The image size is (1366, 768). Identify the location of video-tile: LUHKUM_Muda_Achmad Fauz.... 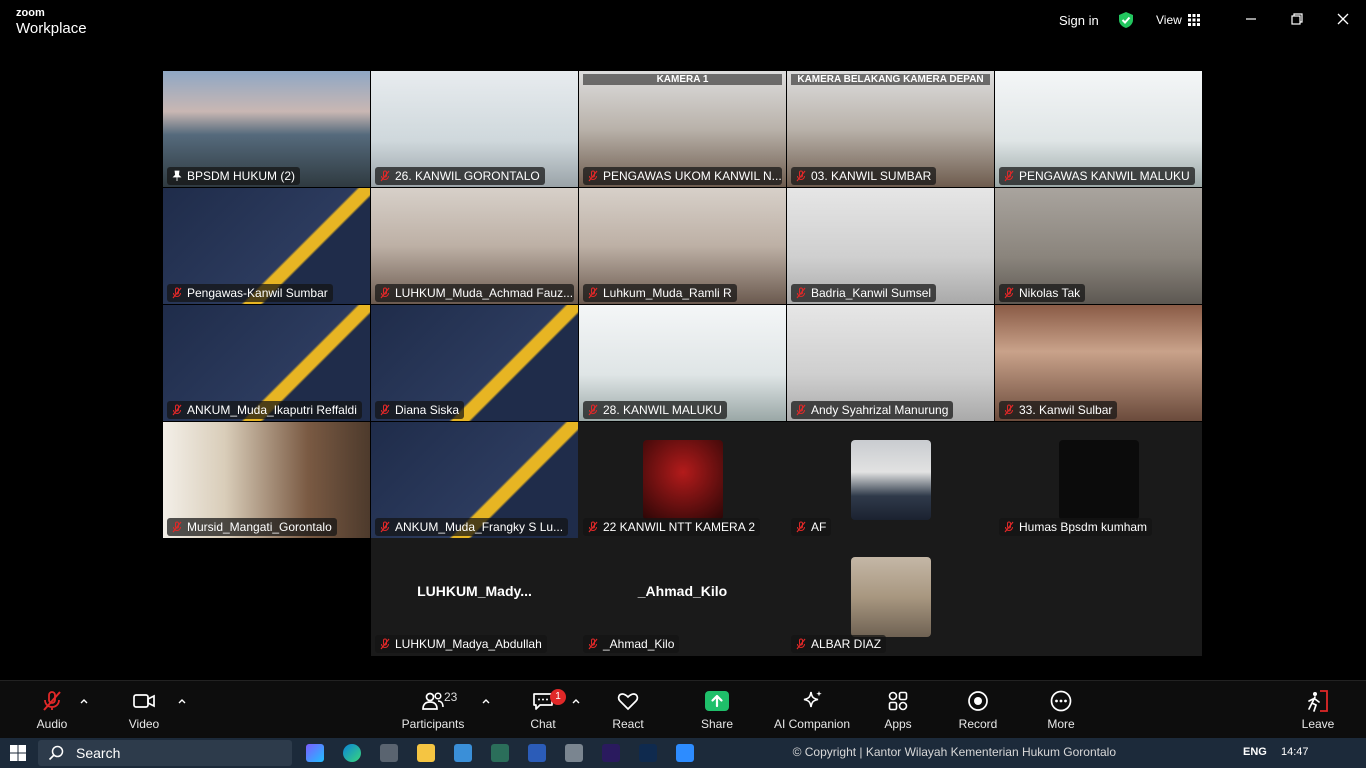
(474, 246).